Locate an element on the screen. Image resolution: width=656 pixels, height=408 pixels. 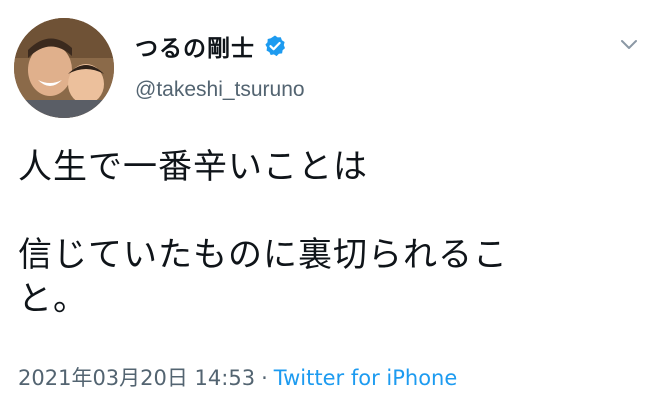
user-name-row: つるの剛士 is located at coordinates (211, 46).